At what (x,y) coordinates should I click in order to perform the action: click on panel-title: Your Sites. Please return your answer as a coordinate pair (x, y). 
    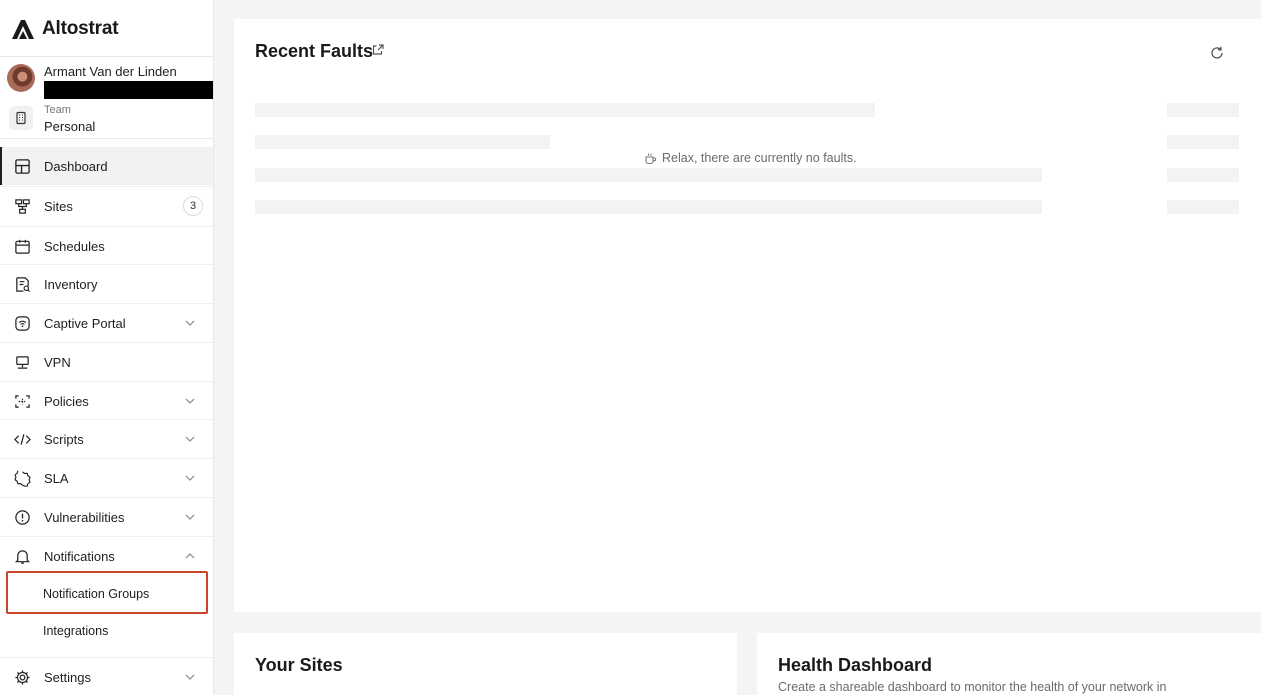
    Looking at the image, I should click on (299, 665).